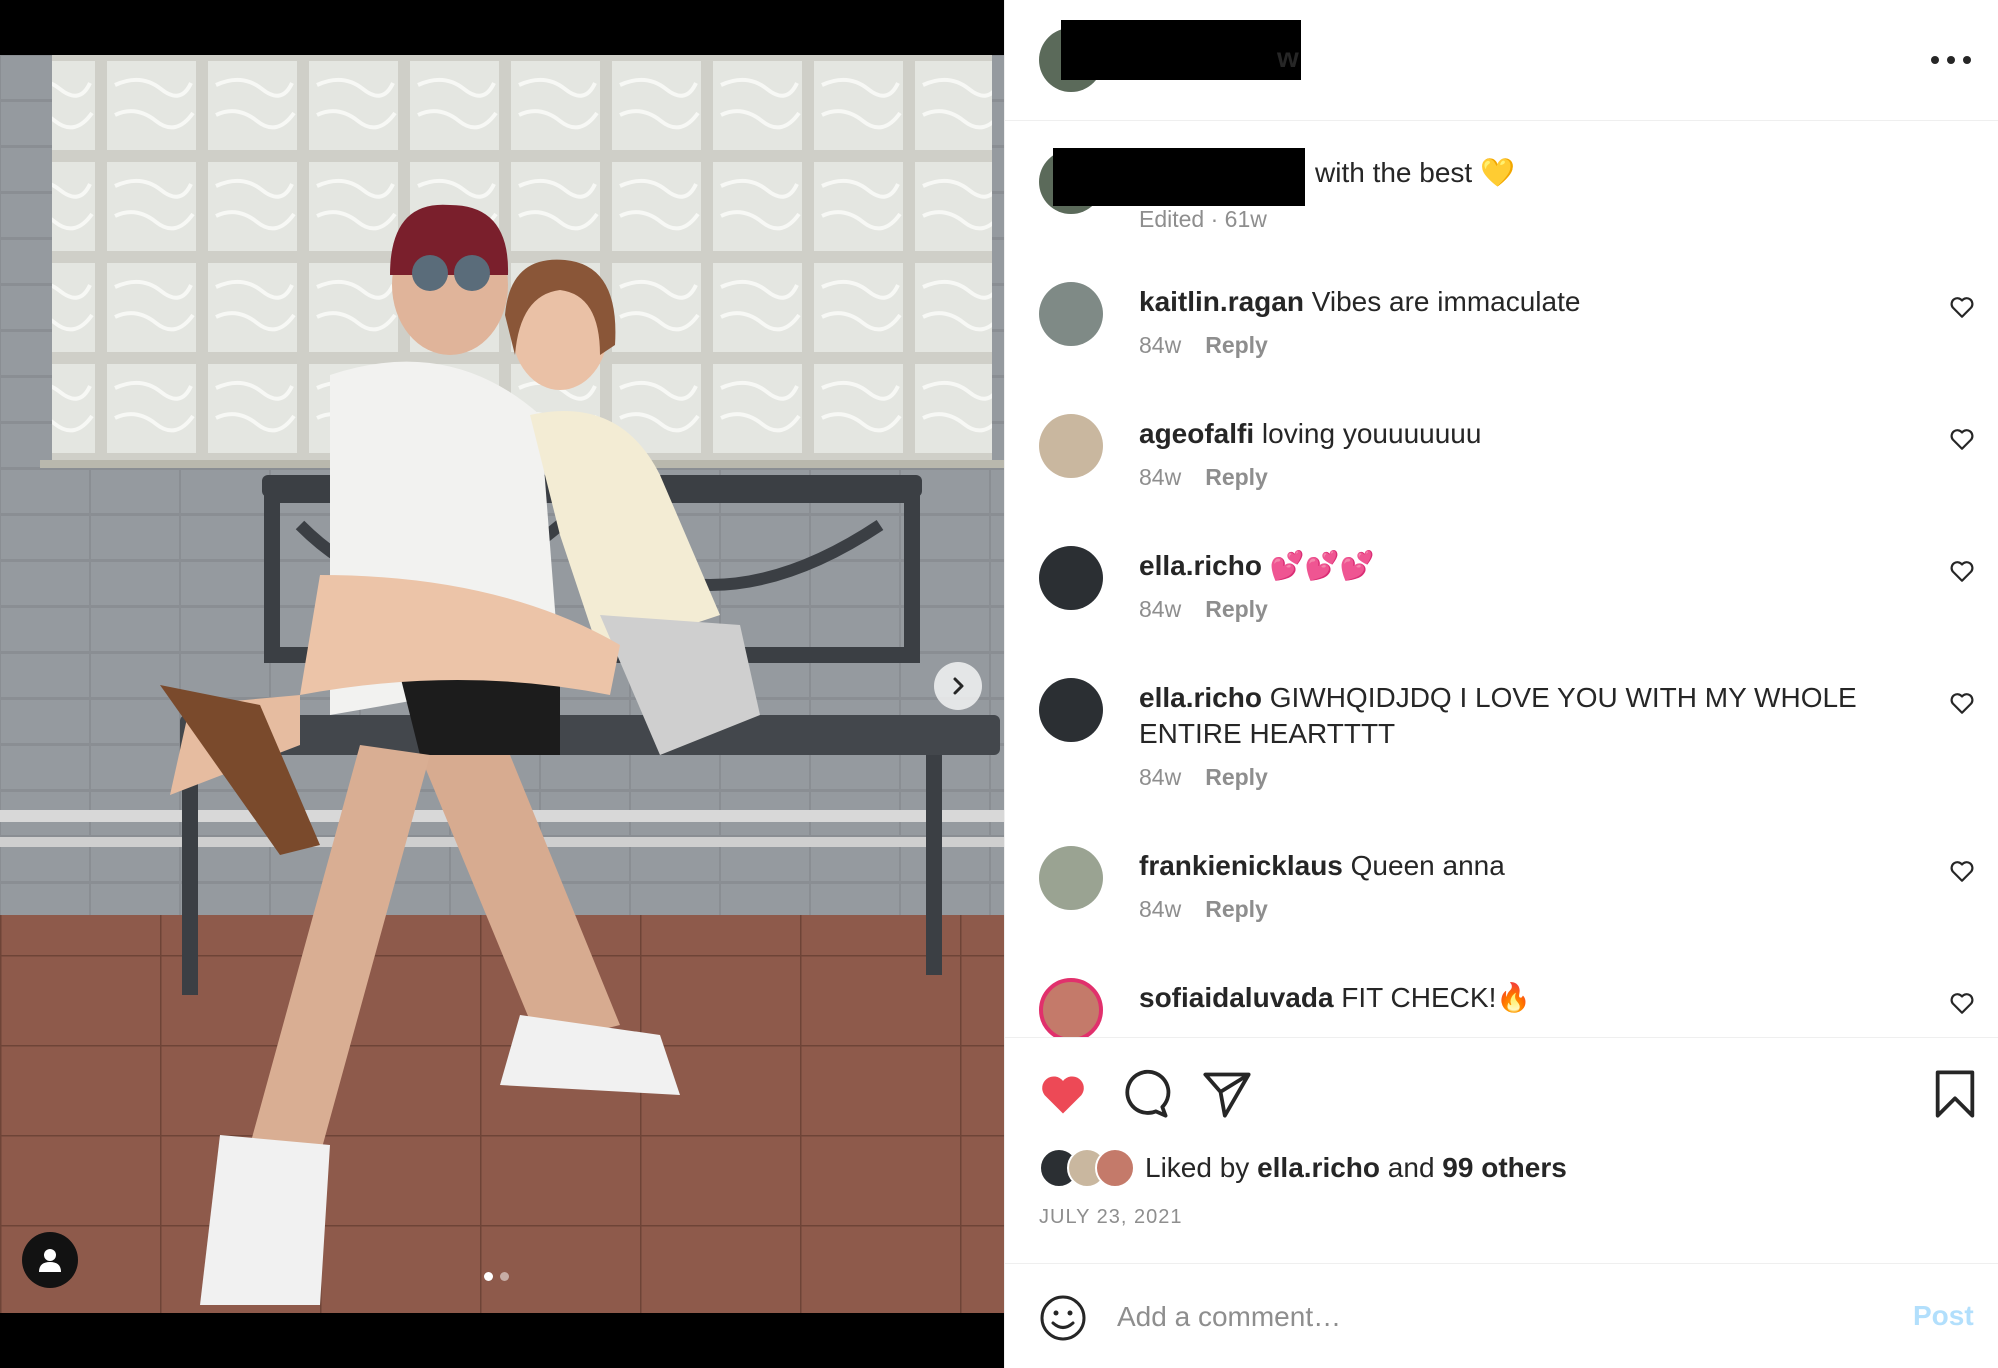  I want to click on comment-text: Queen anna, so click(1427, 865).